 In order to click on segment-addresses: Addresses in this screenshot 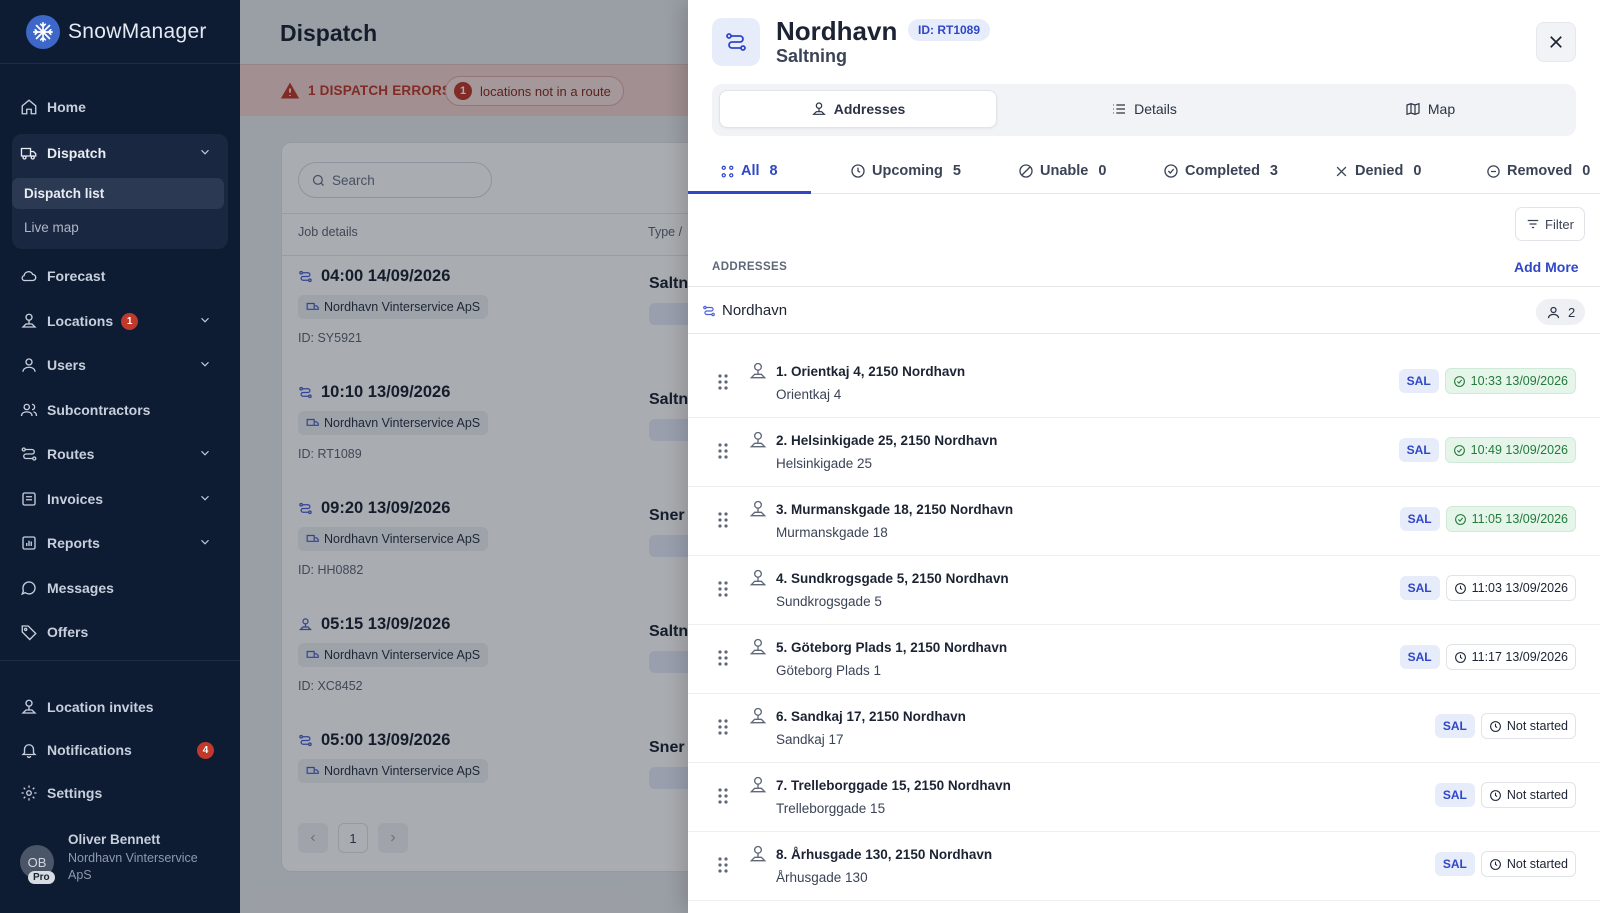, I will do `click(858, 109)`.